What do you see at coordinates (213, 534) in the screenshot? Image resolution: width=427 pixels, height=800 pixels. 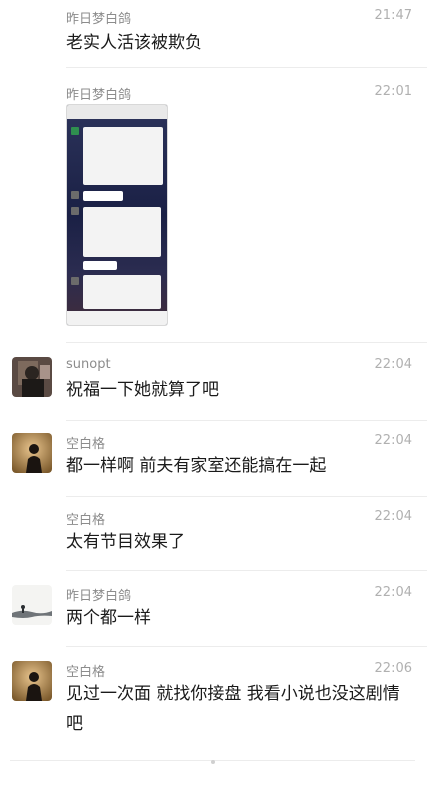 I see `message-item: 空白格 22:04 太有节目效果了` at bounding box center [213, 534].